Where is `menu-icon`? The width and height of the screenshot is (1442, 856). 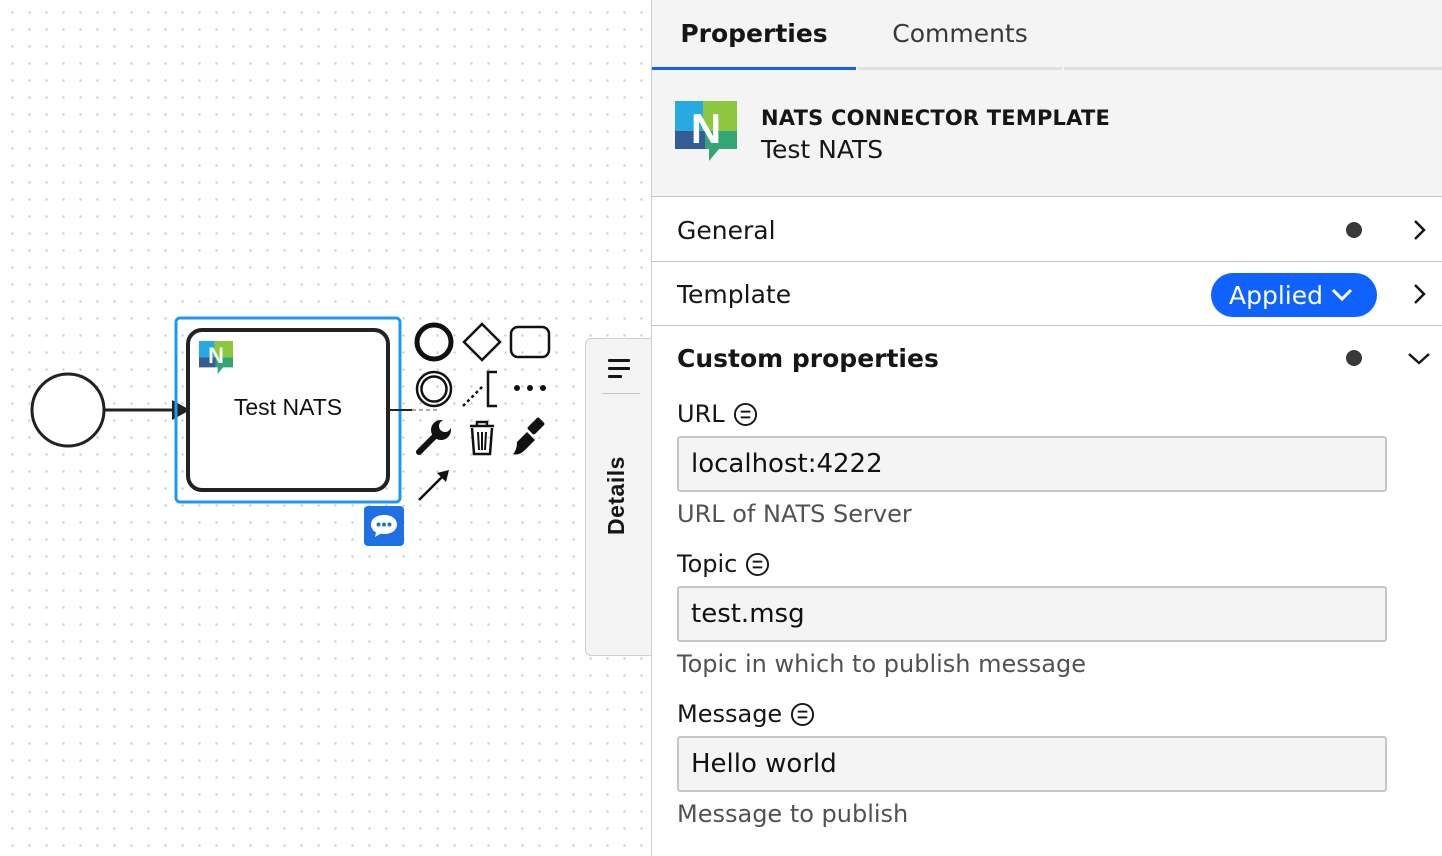
menu-icon is located at coordinates (619, 371).